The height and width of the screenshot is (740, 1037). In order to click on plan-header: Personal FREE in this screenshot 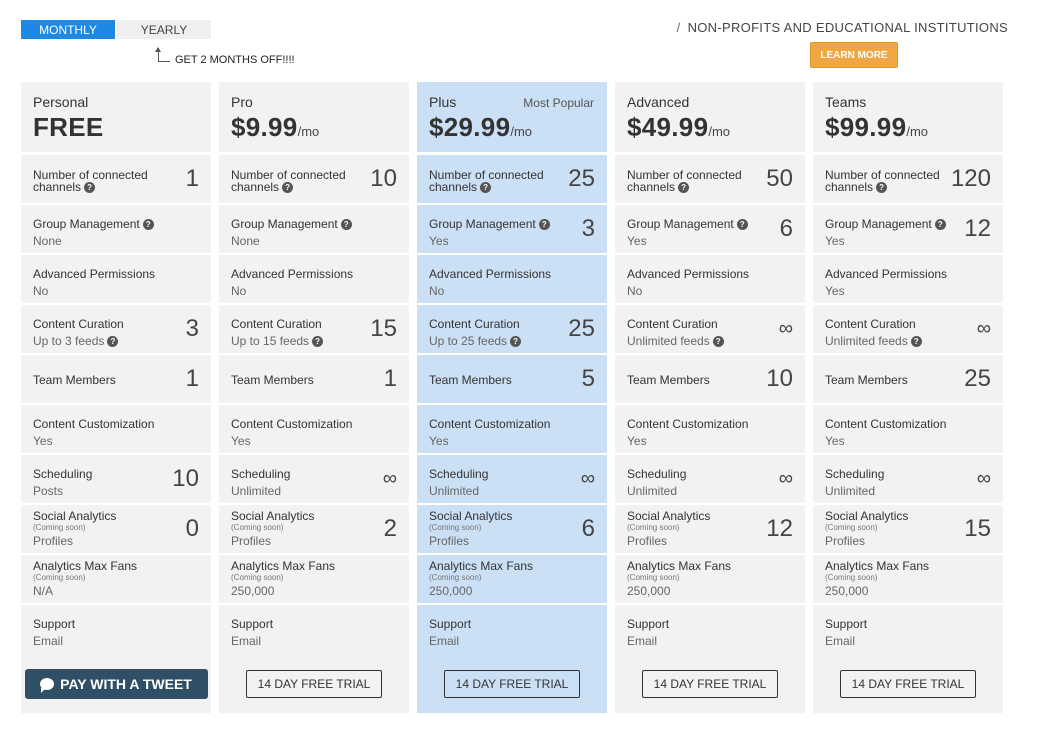, I will do `click(116, 118)`.